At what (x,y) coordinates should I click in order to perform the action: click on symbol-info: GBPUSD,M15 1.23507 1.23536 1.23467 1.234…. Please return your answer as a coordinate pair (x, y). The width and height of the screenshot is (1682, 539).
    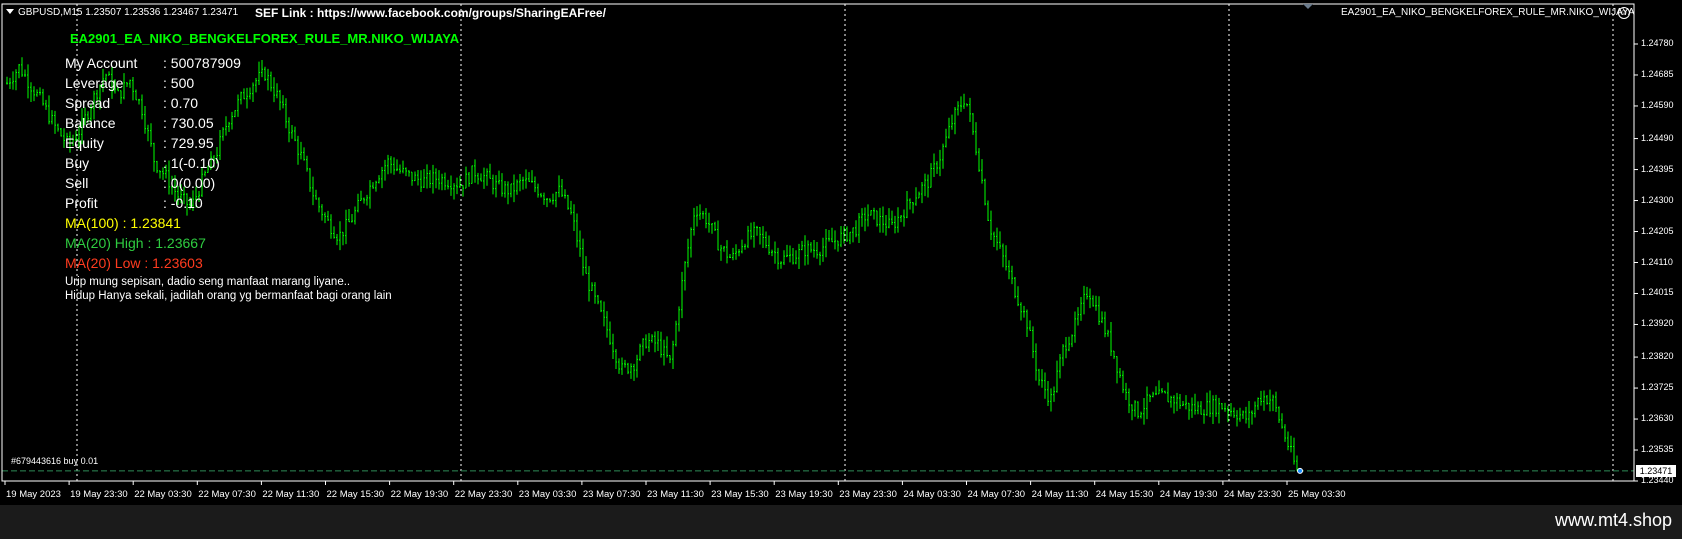
    Looking at the image, I should click on (128, 12).